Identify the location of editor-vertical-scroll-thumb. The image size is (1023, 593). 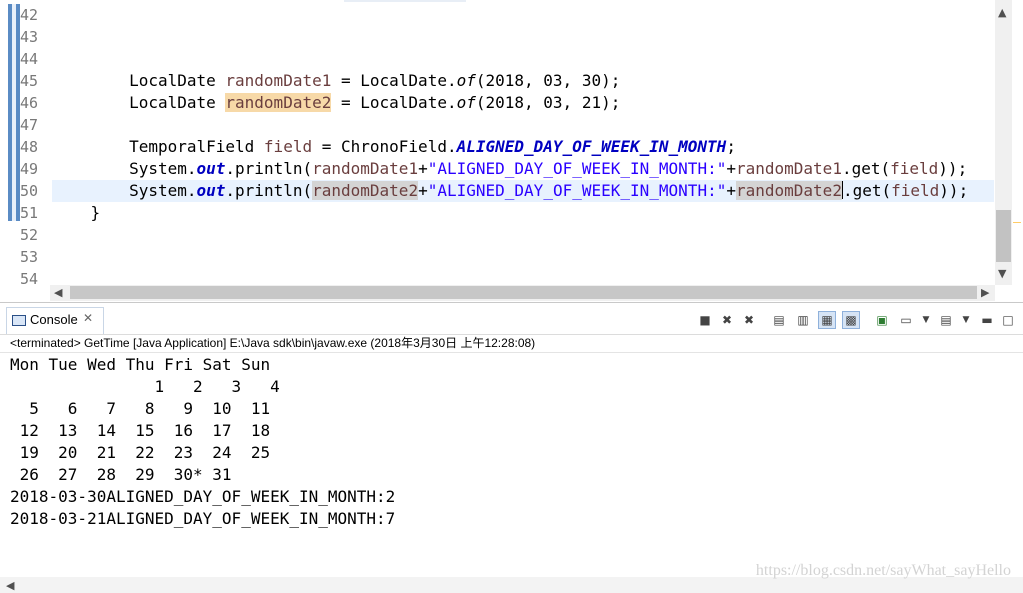
(1003, 236).